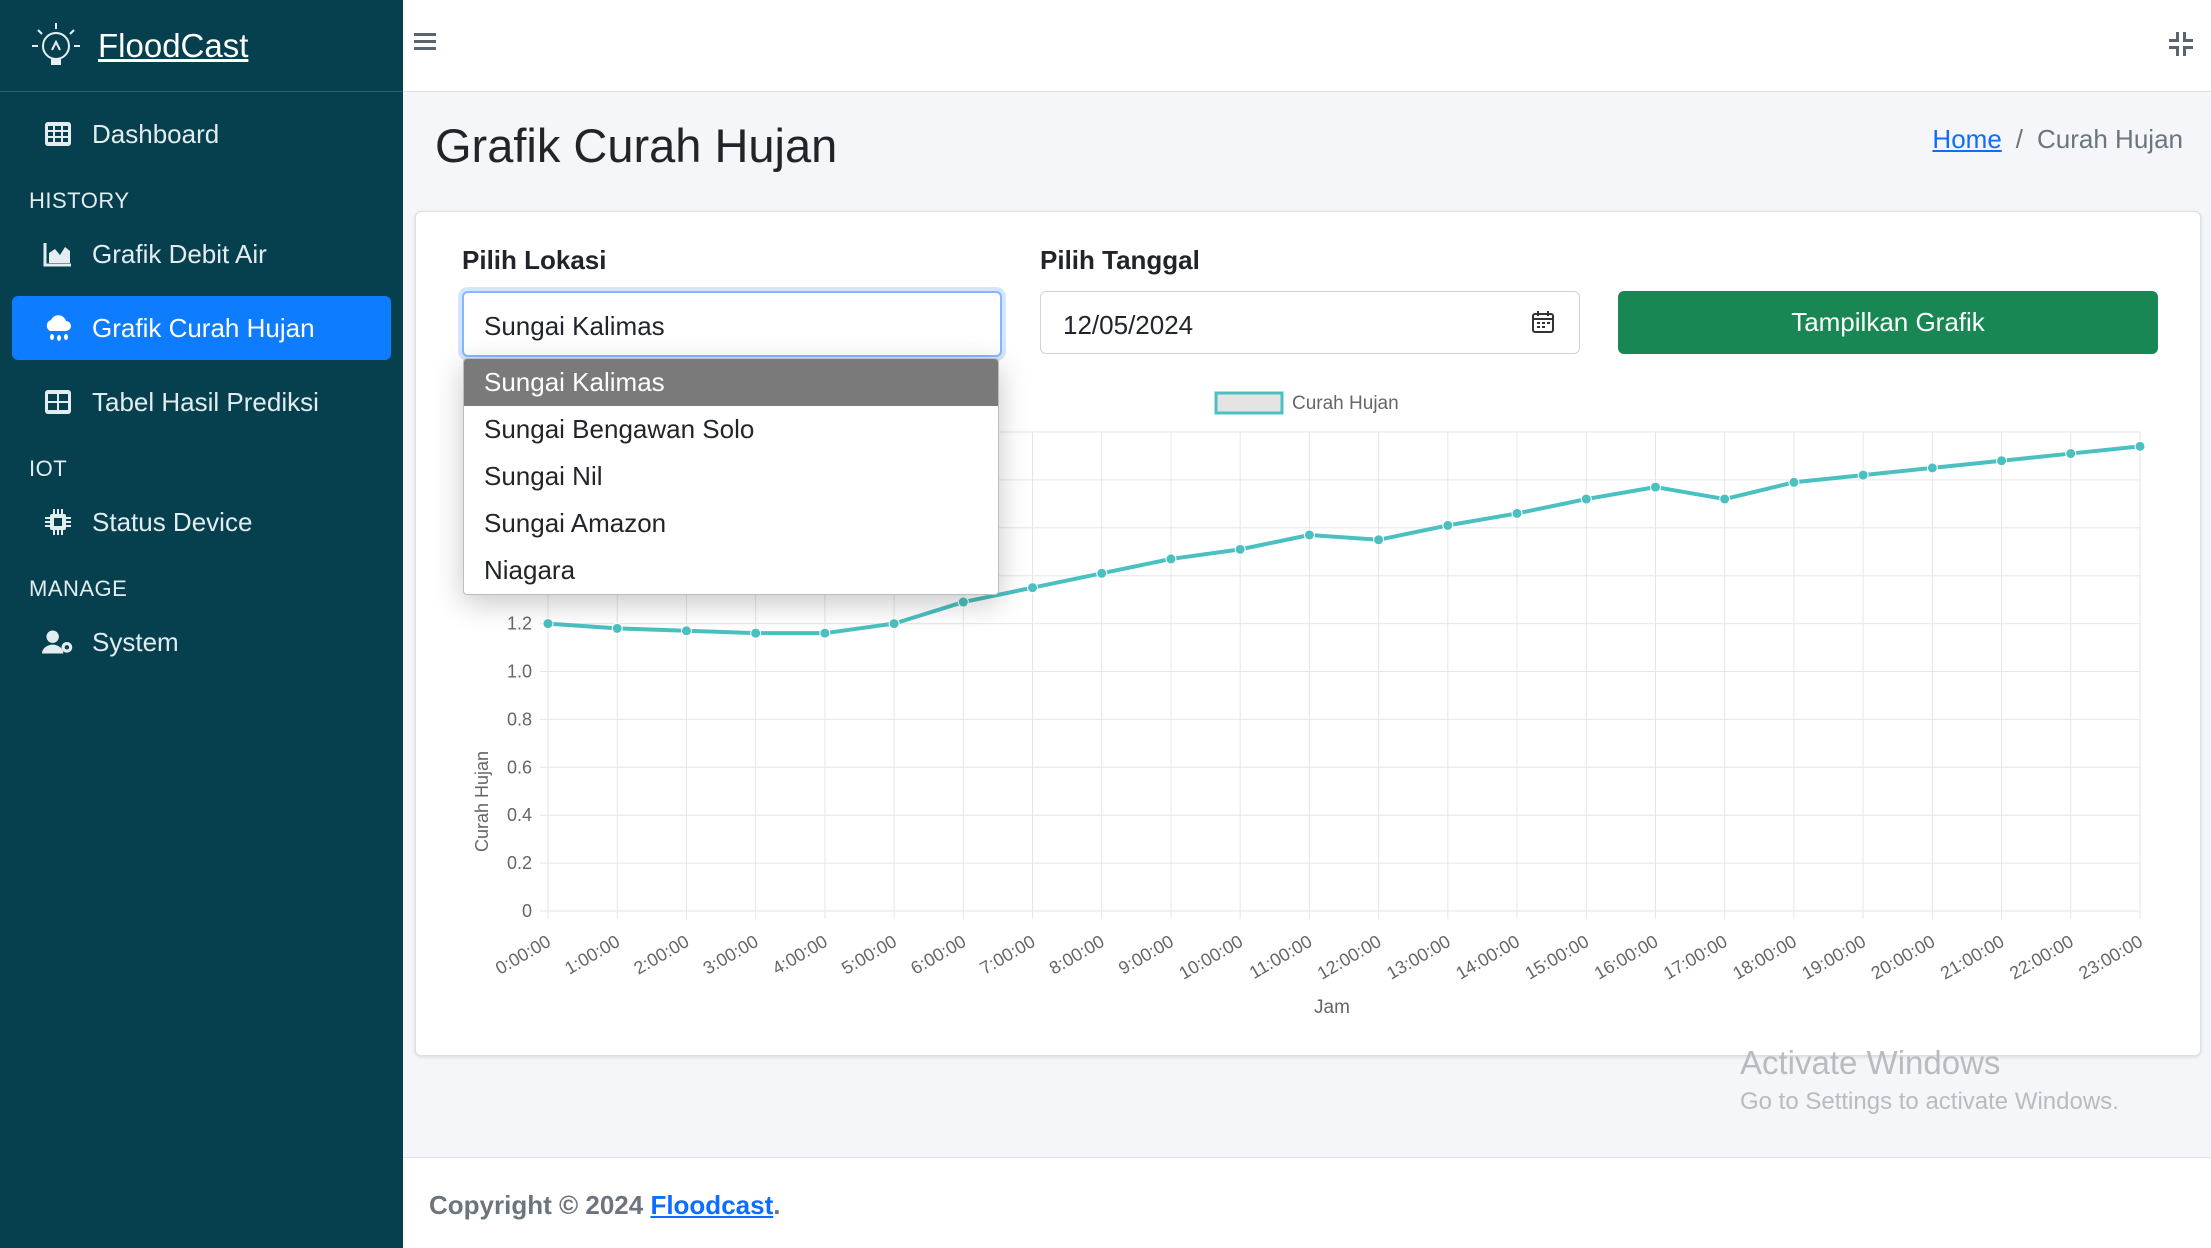 The height and width of the screenshot is (1248, 2211). I want to click on sidebar-item-tabel-hasil-prediksi: Tabel Hasil Prediksi, so click(201, 402).